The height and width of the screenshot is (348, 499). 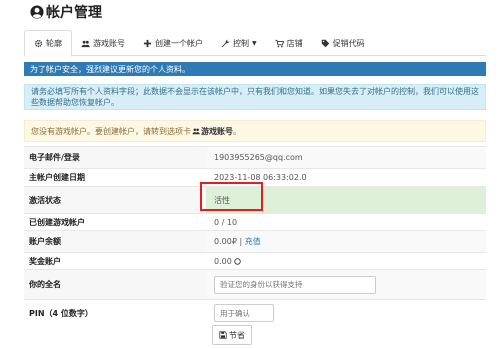 I want to click on game-accounts-value: 0 / 10, so click(x=346, y=222).